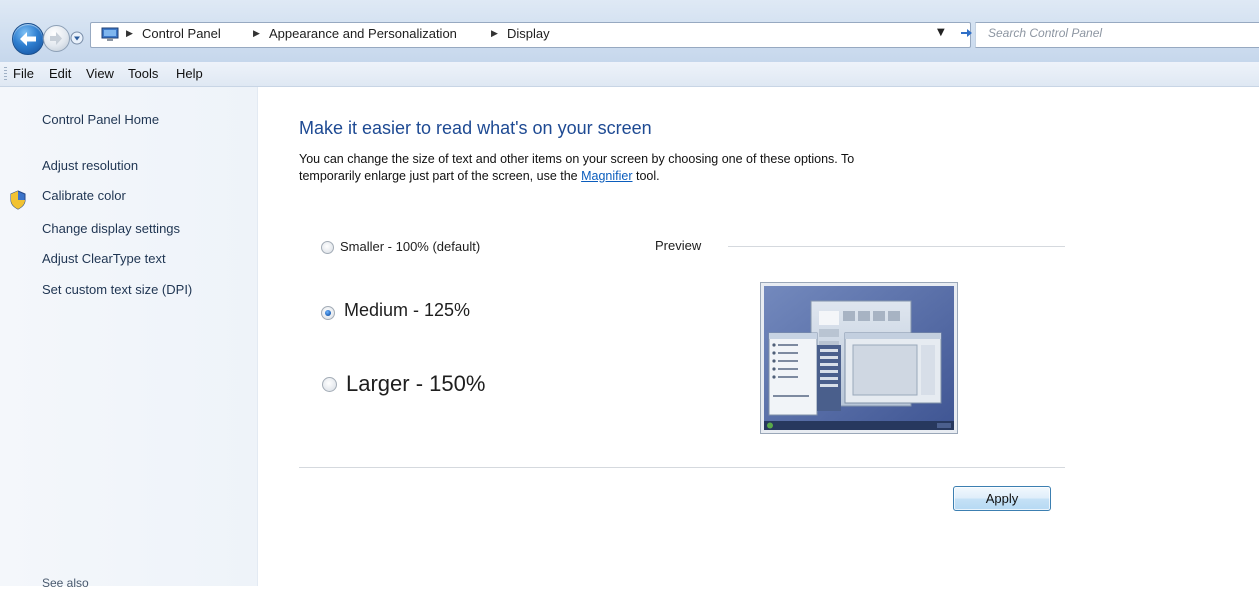 This screenshot has height=590, width=1259. What do you see at coordinates (941, 32) in the screenshot?
I see `address-dropdown-icon: ▼` at bounding box center [941, 32].